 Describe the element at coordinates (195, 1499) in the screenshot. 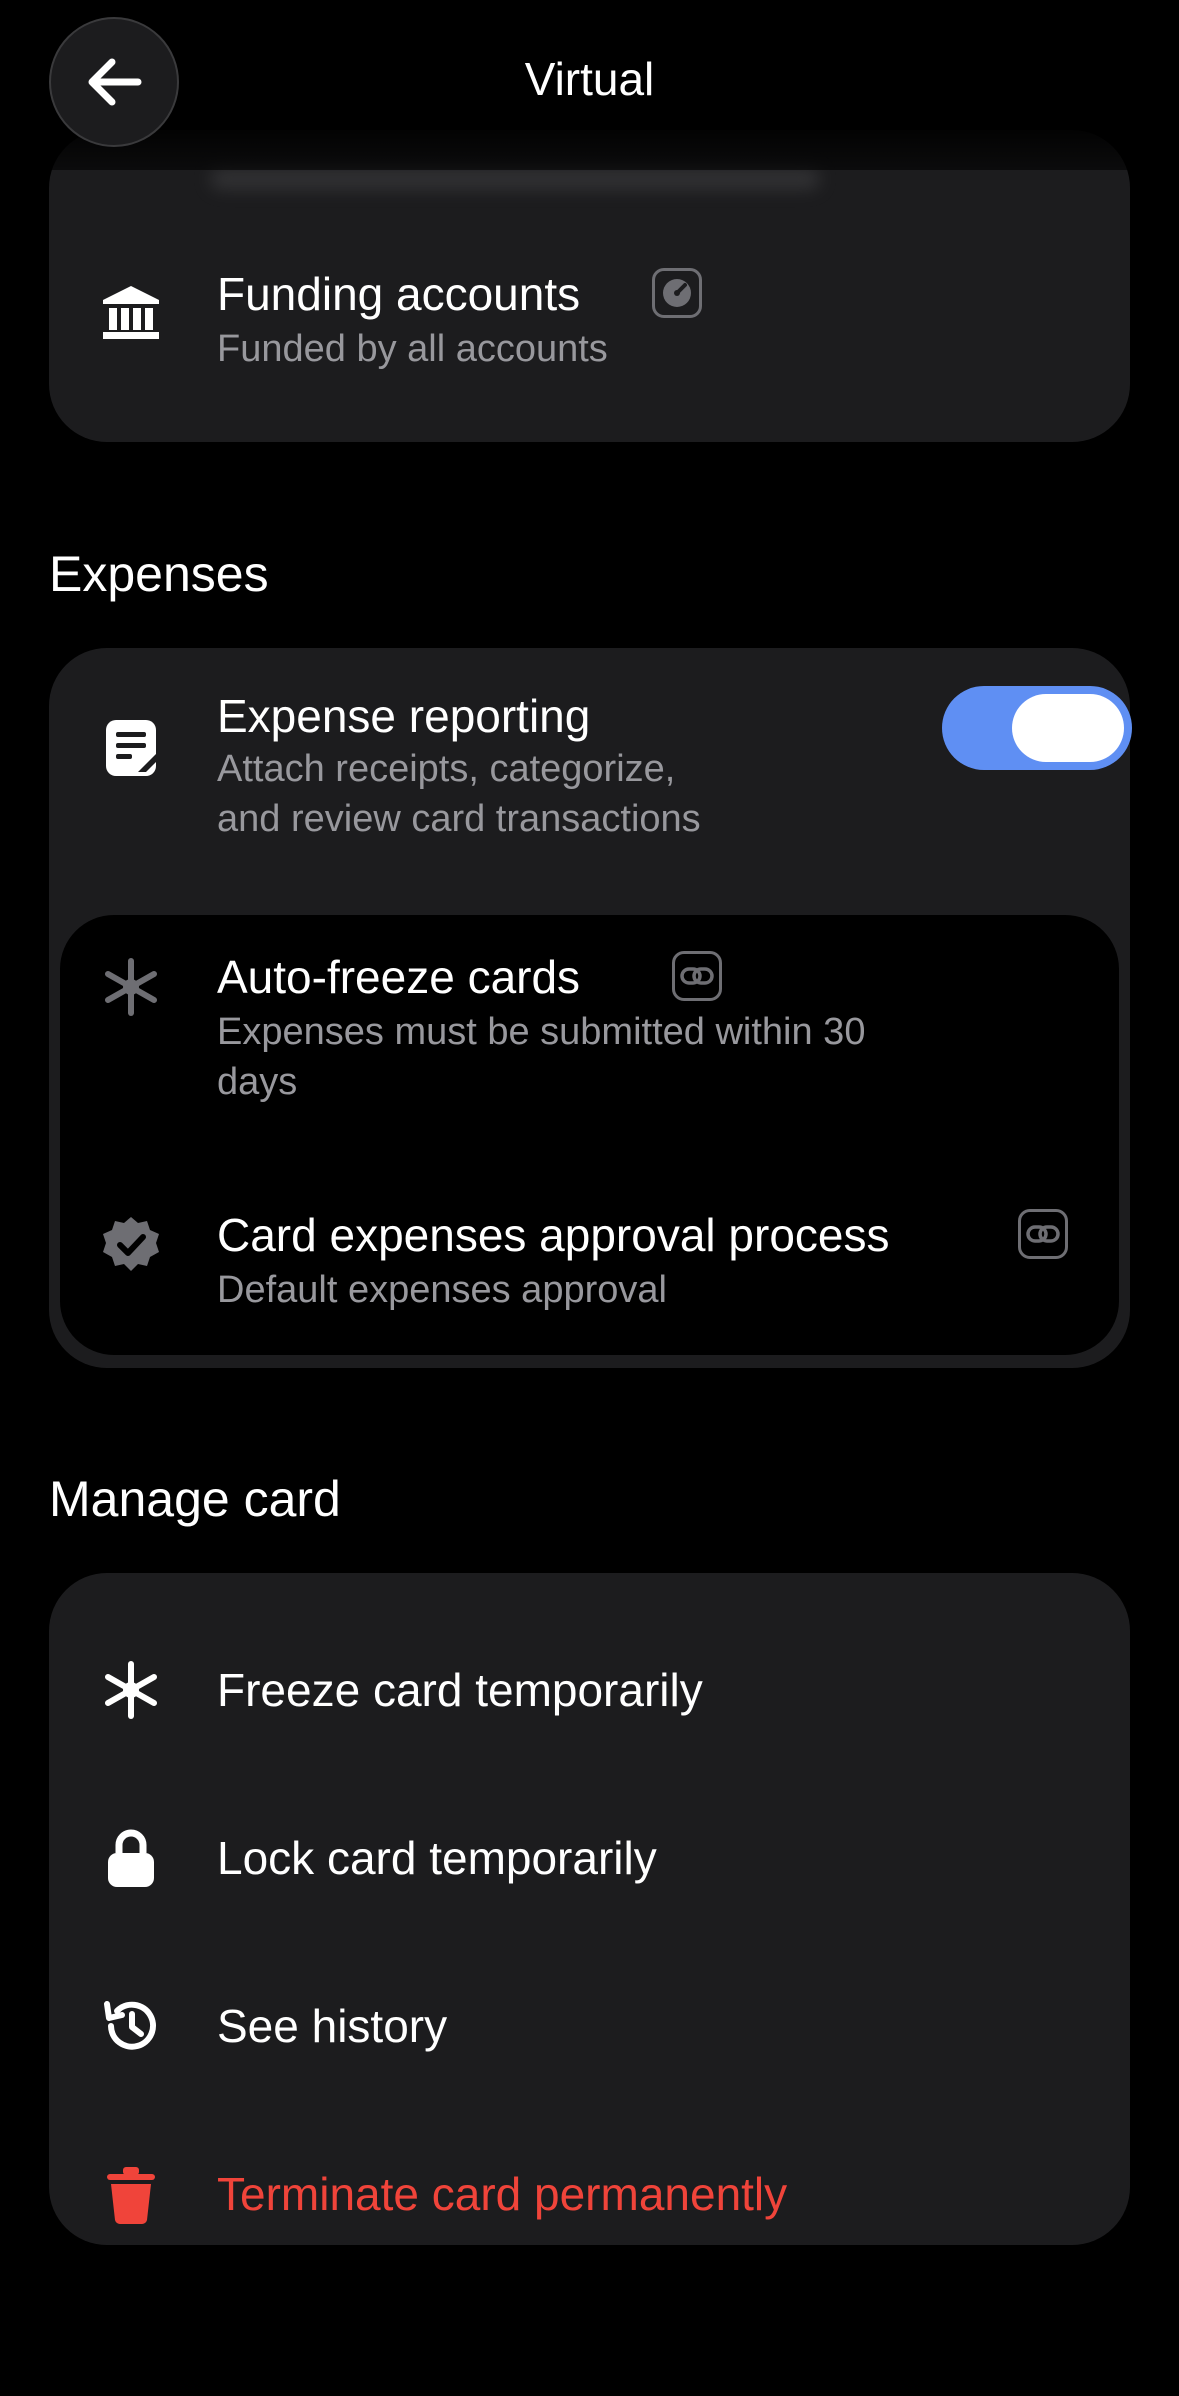

I see `manage-card-section-title: Manage card` at that location.